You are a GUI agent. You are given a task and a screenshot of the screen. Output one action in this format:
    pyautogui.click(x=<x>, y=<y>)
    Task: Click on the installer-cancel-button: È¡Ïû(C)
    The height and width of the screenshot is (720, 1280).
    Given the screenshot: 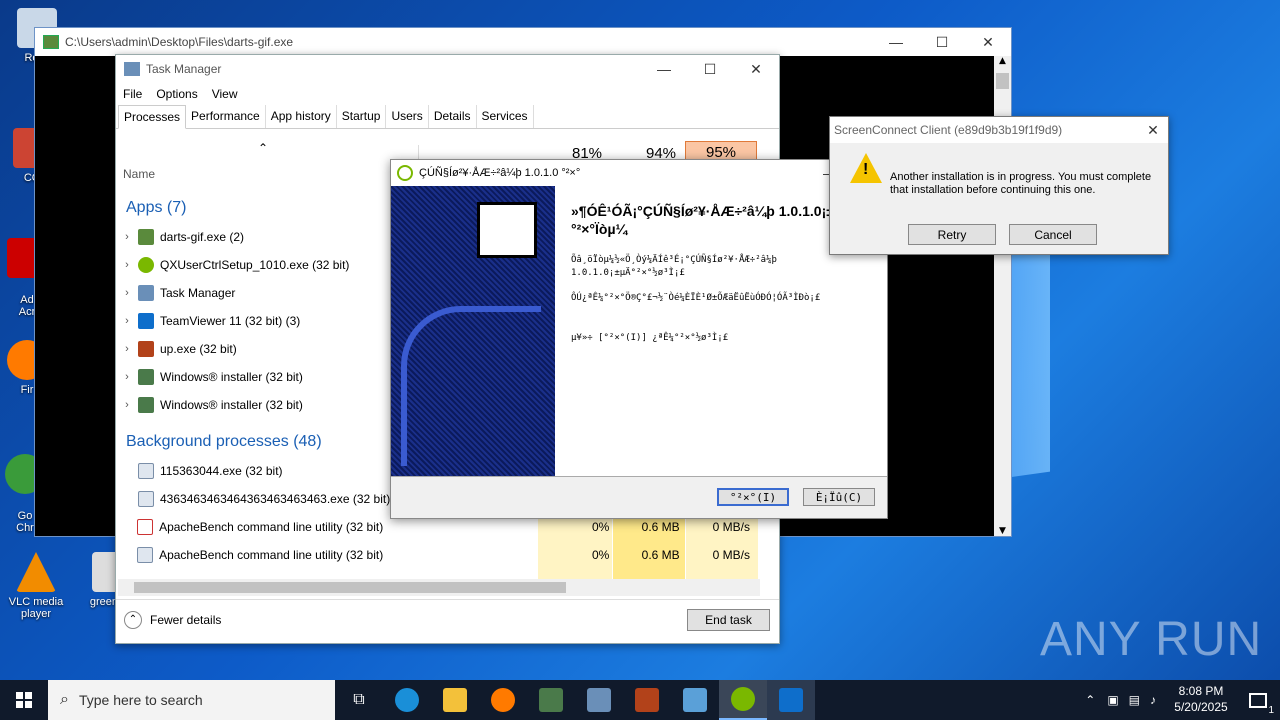 What is the action you would take?
    pyautogui.click(x=839, y=497)
    